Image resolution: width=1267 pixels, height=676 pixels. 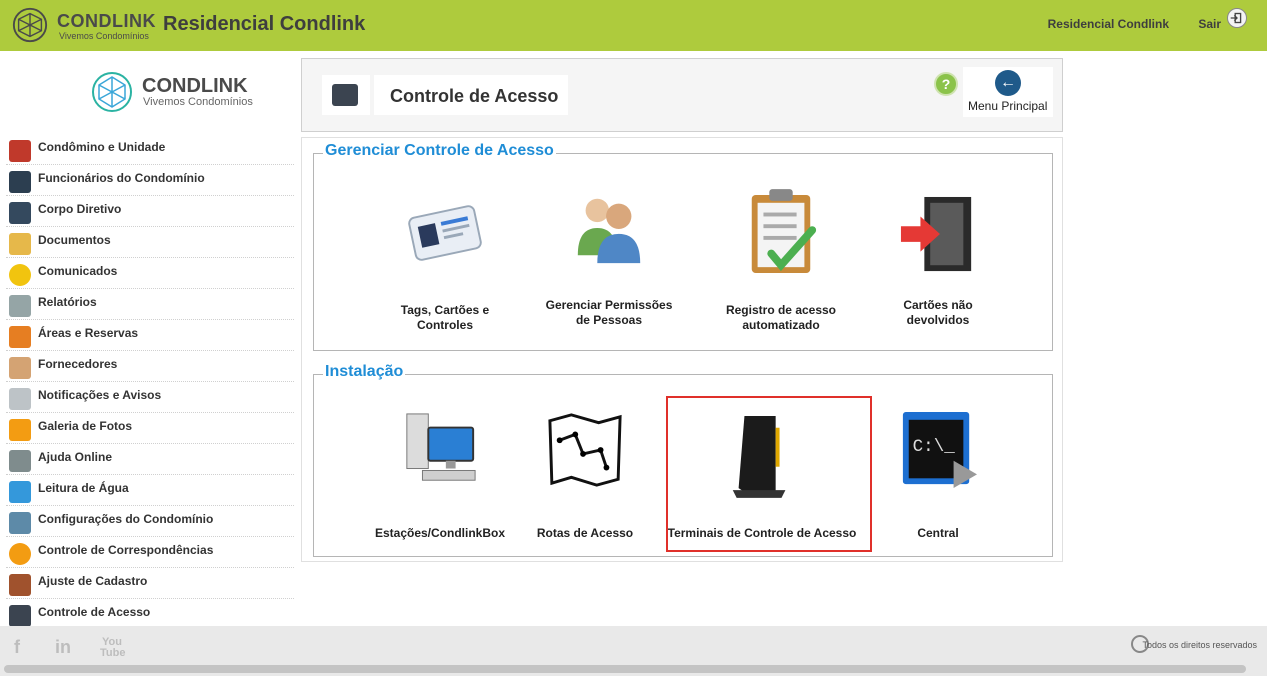 I want to click on sidebar-item-condomino: Condômino e Unidade, so click(x=150, y=149).